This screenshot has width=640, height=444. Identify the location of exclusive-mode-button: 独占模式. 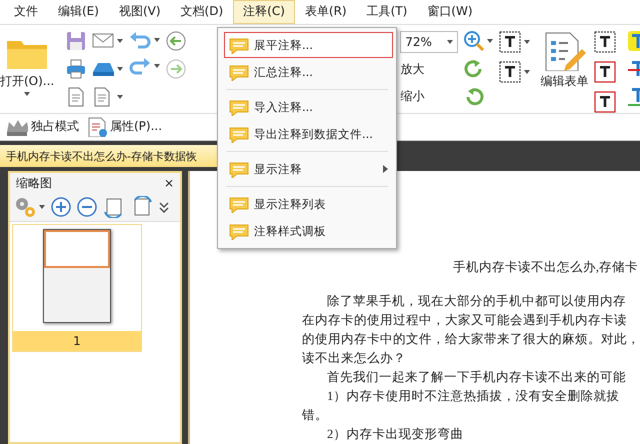
(42, 127).